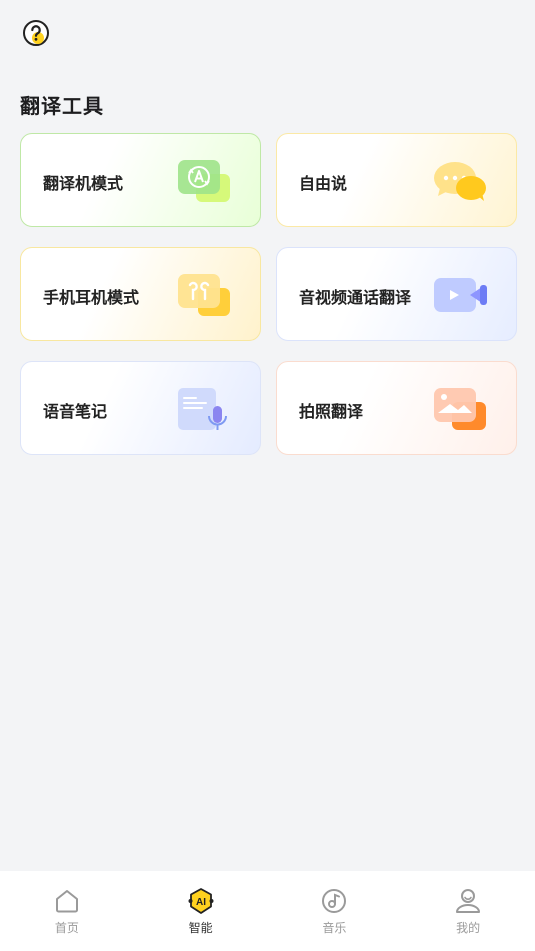 This screenshot has height=951, width=535. I want to click on tool-label: 语音笔记, so click(75, 411).